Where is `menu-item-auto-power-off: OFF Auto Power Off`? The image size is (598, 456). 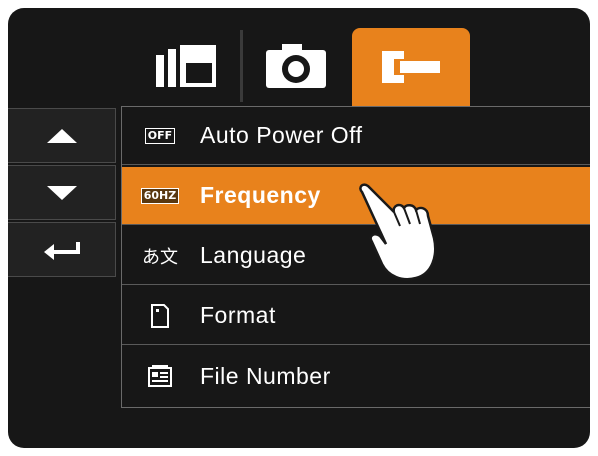
menu-item-auto-power-off: OFF Auto Power Off is located at coordinates (356, 136).